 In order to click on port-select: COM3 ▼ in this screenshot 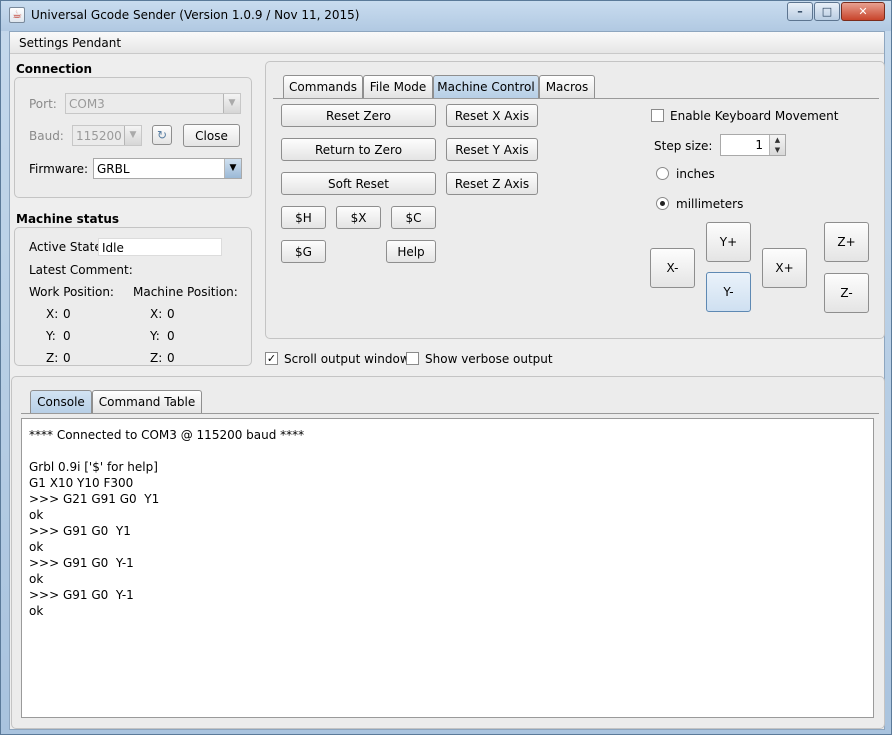, I will do `click(153, 103)`.